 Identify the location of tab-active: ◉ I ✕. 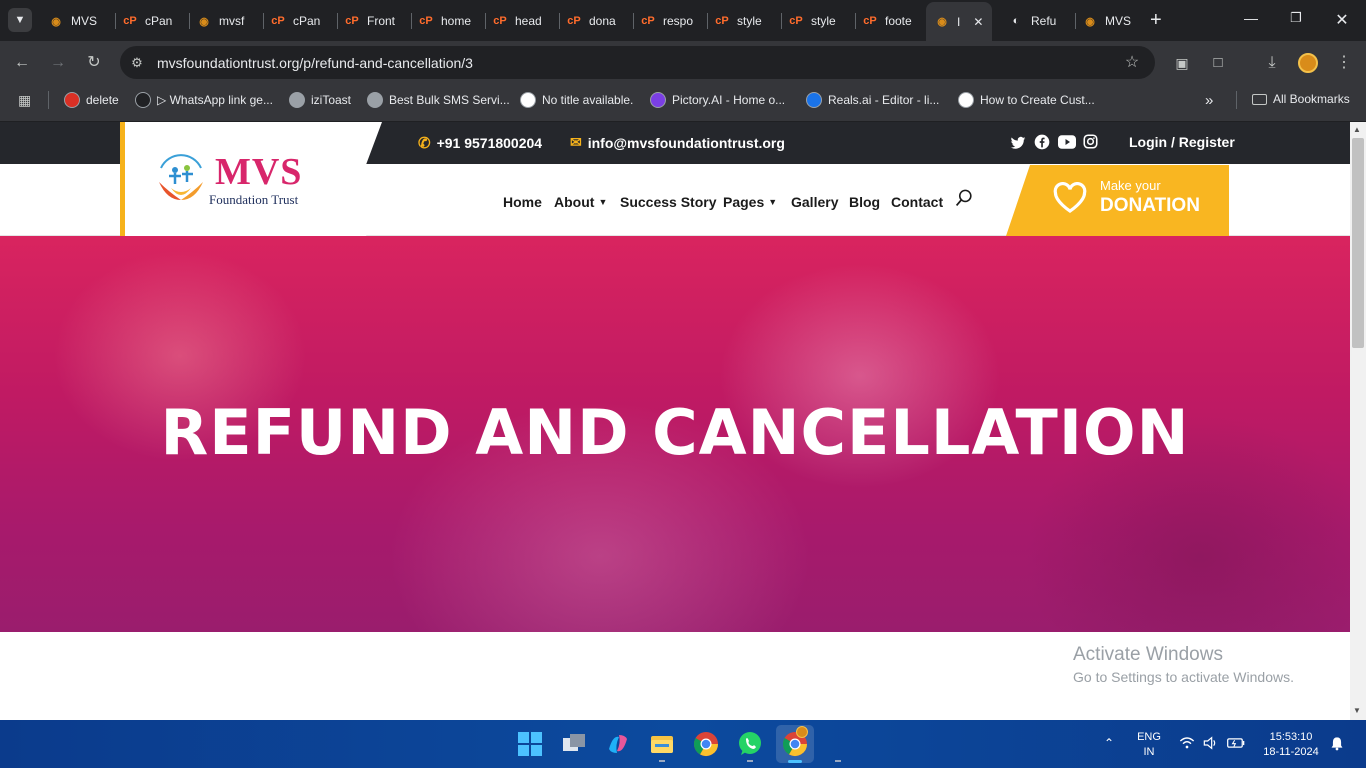
(959, 21).